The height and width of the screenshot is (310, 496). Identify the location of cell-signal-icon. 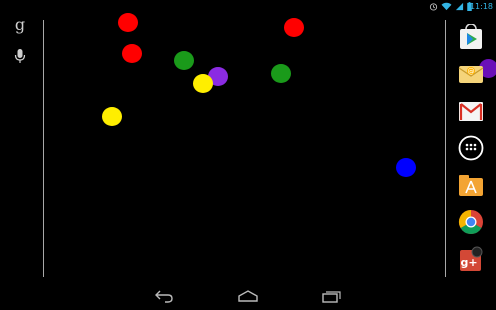
(459, 6).